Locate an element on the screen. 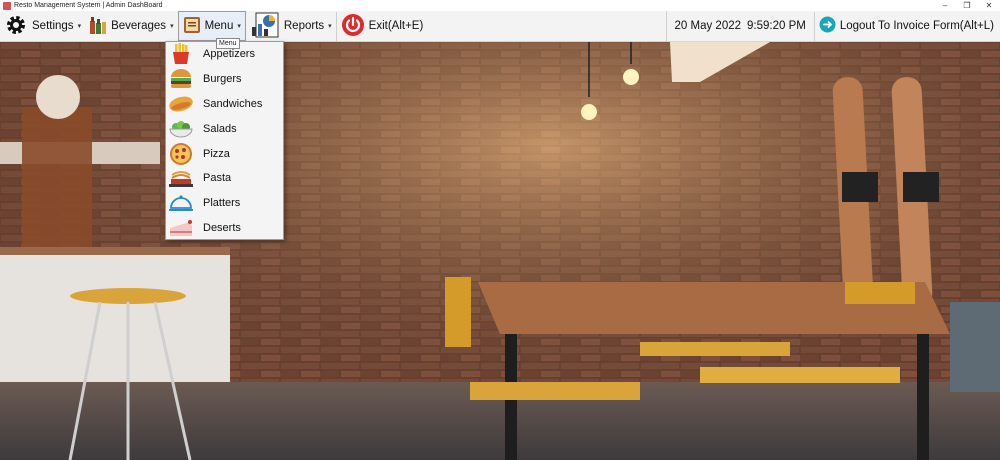 The image size is (1000, 460). window-controls: – ❐ ✕ is located at coordinates (967, 5).